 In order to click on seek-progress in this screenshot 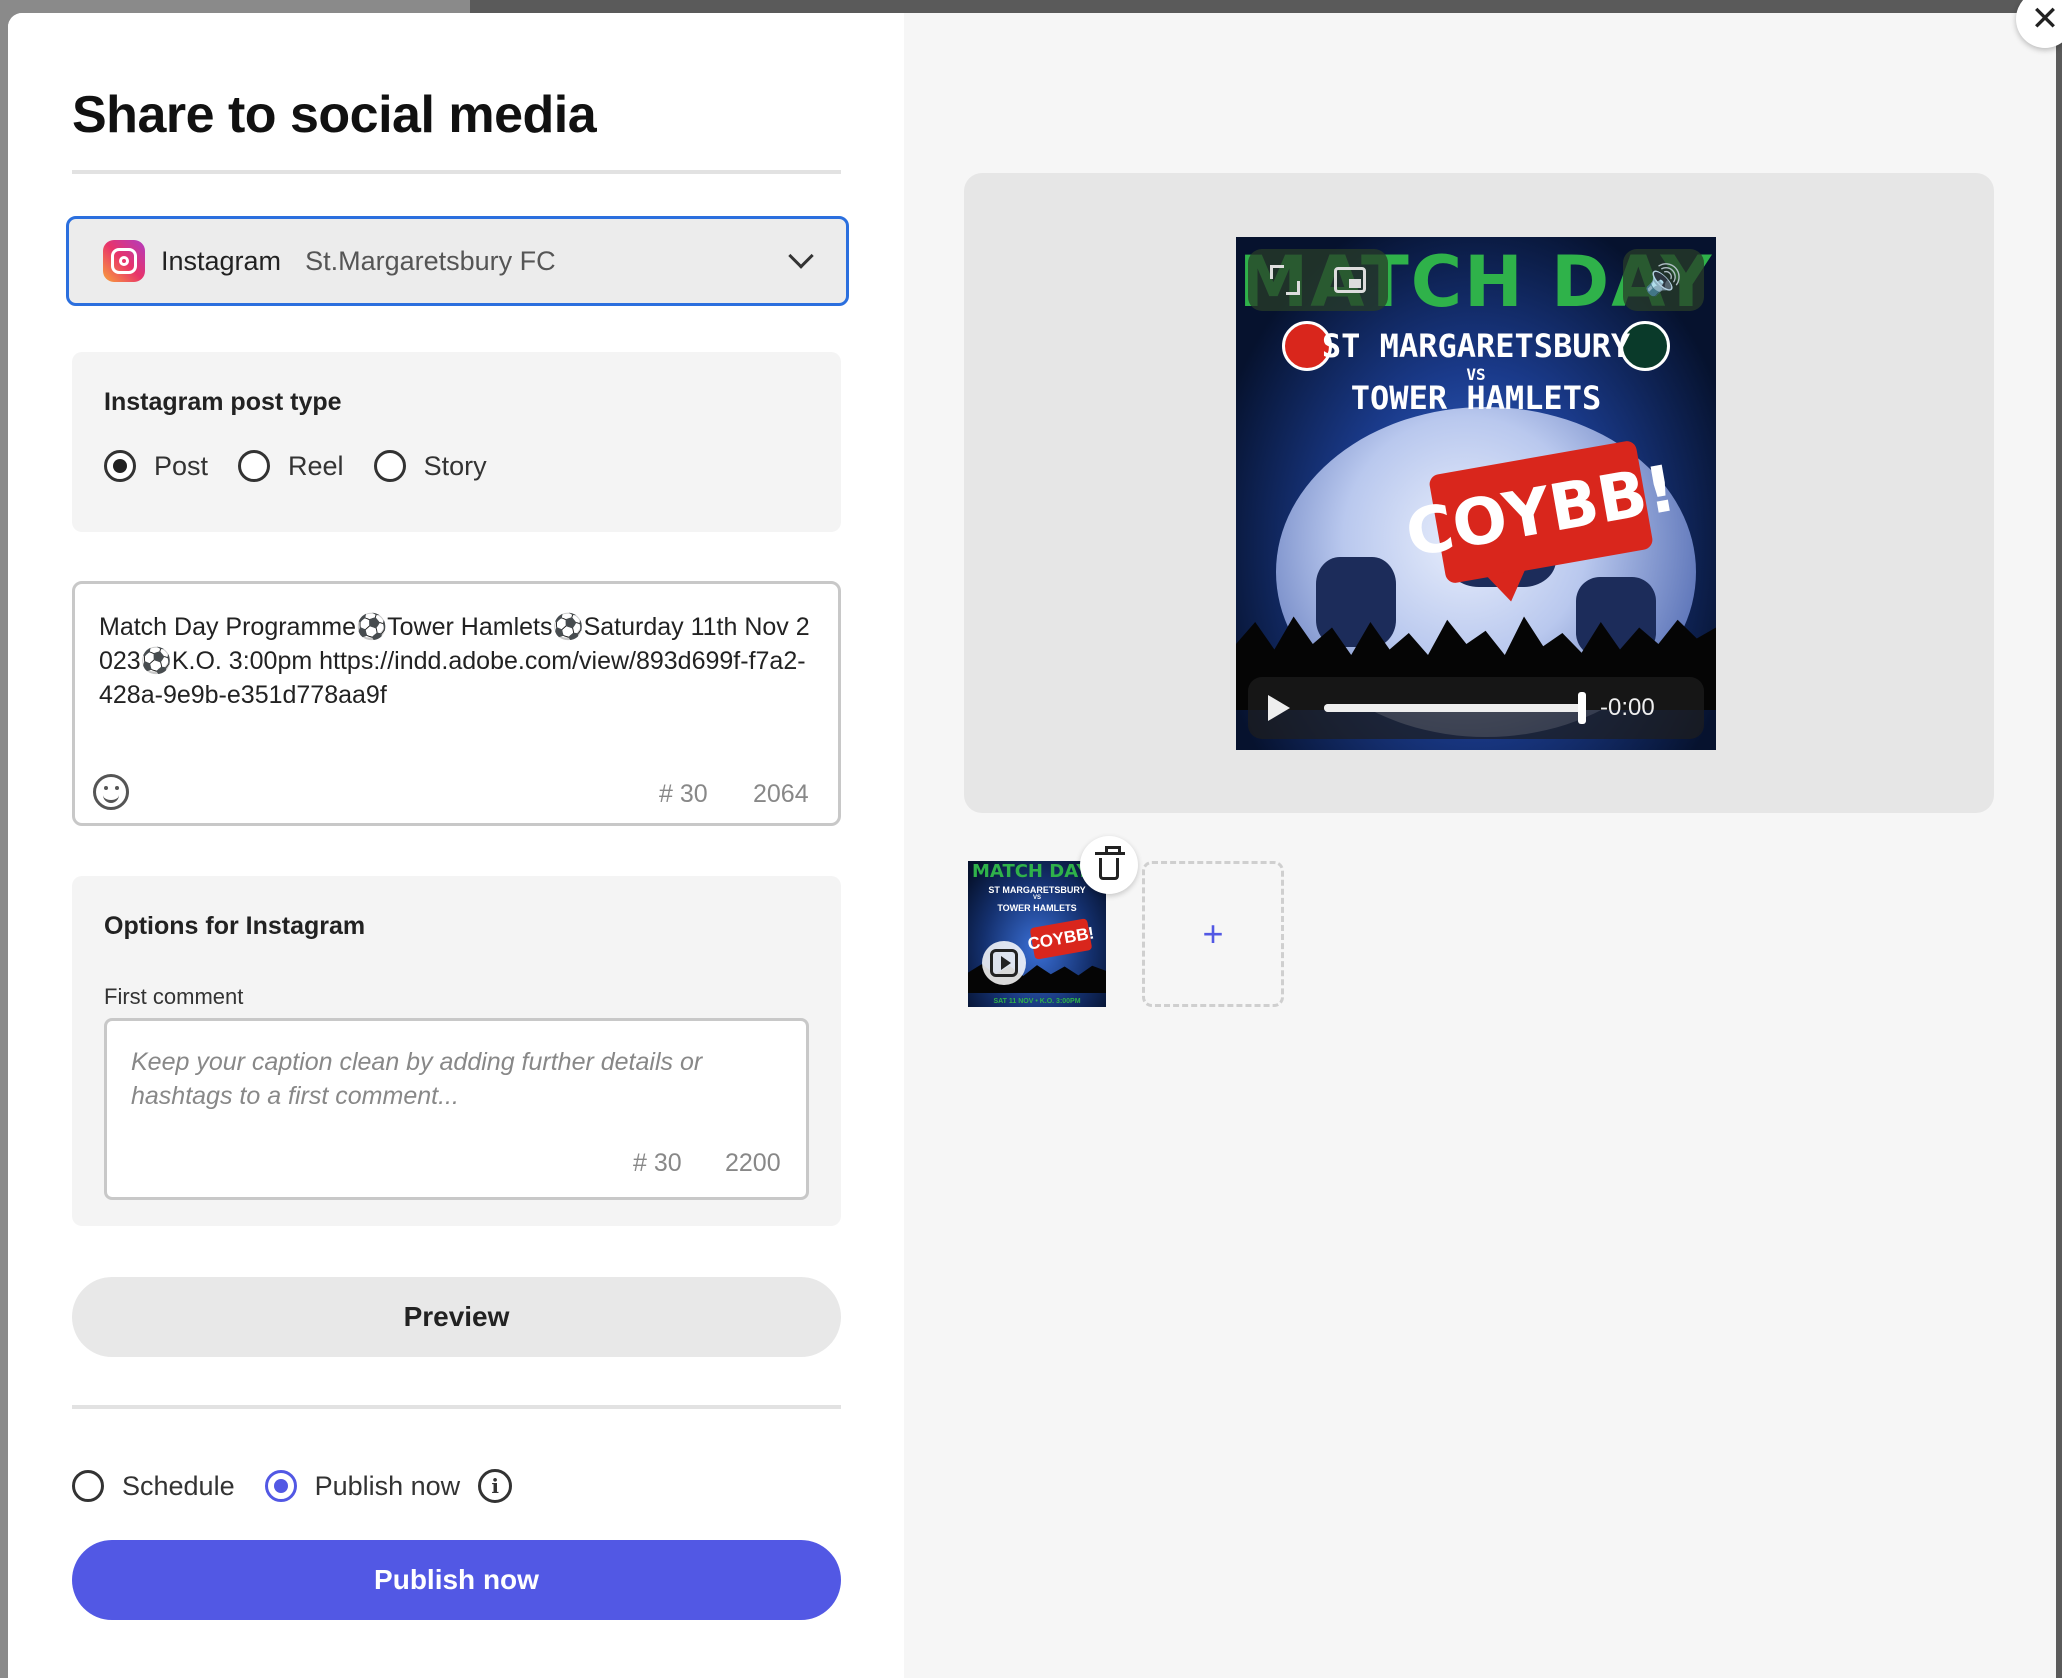, I will do `click(1453, 708)`.